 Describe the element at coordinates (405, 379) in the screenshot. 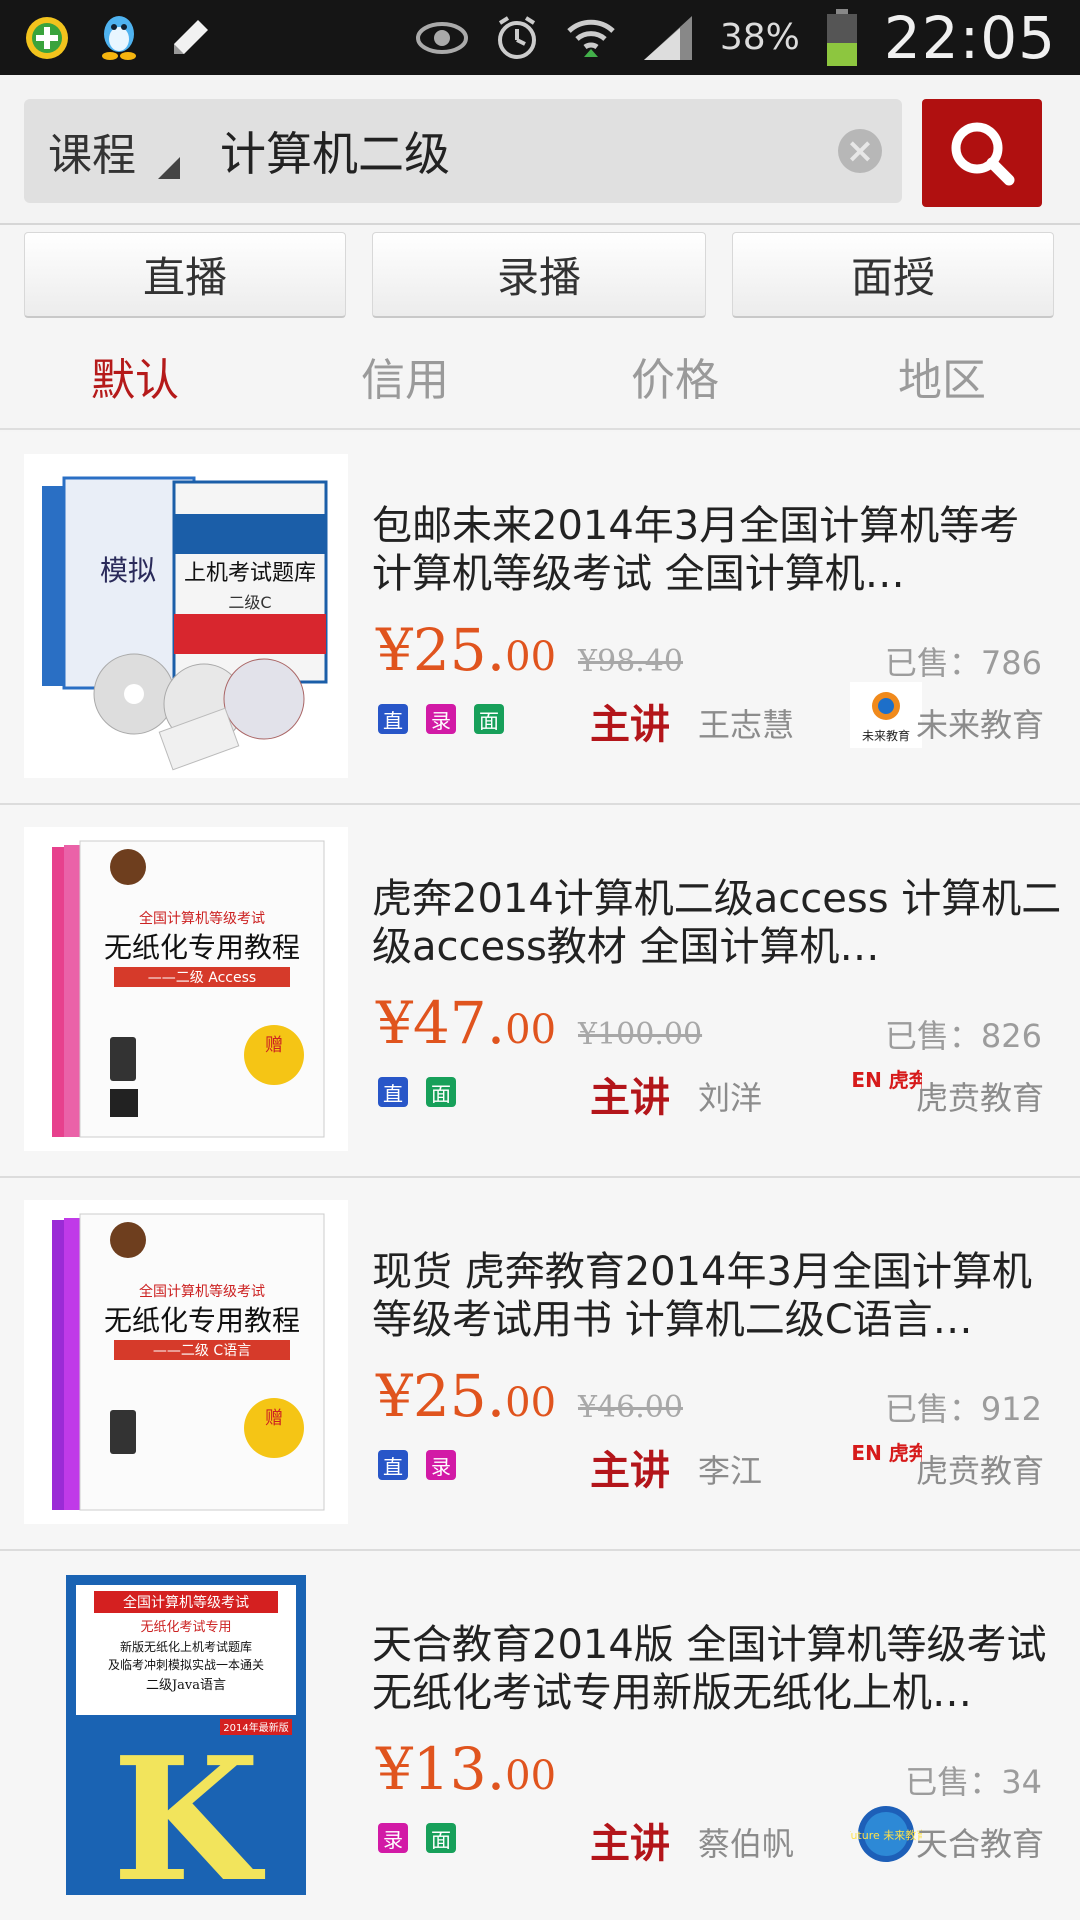

I see `tab-credit: 信用` at that location.